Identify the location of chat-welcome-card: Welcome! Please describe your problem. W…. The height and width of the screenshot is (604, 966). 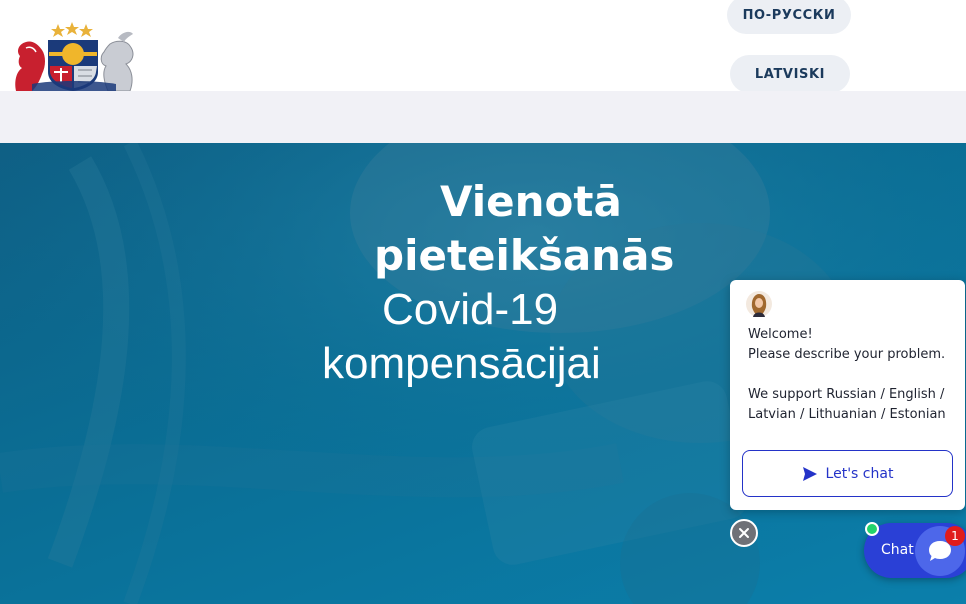
(847, 395).